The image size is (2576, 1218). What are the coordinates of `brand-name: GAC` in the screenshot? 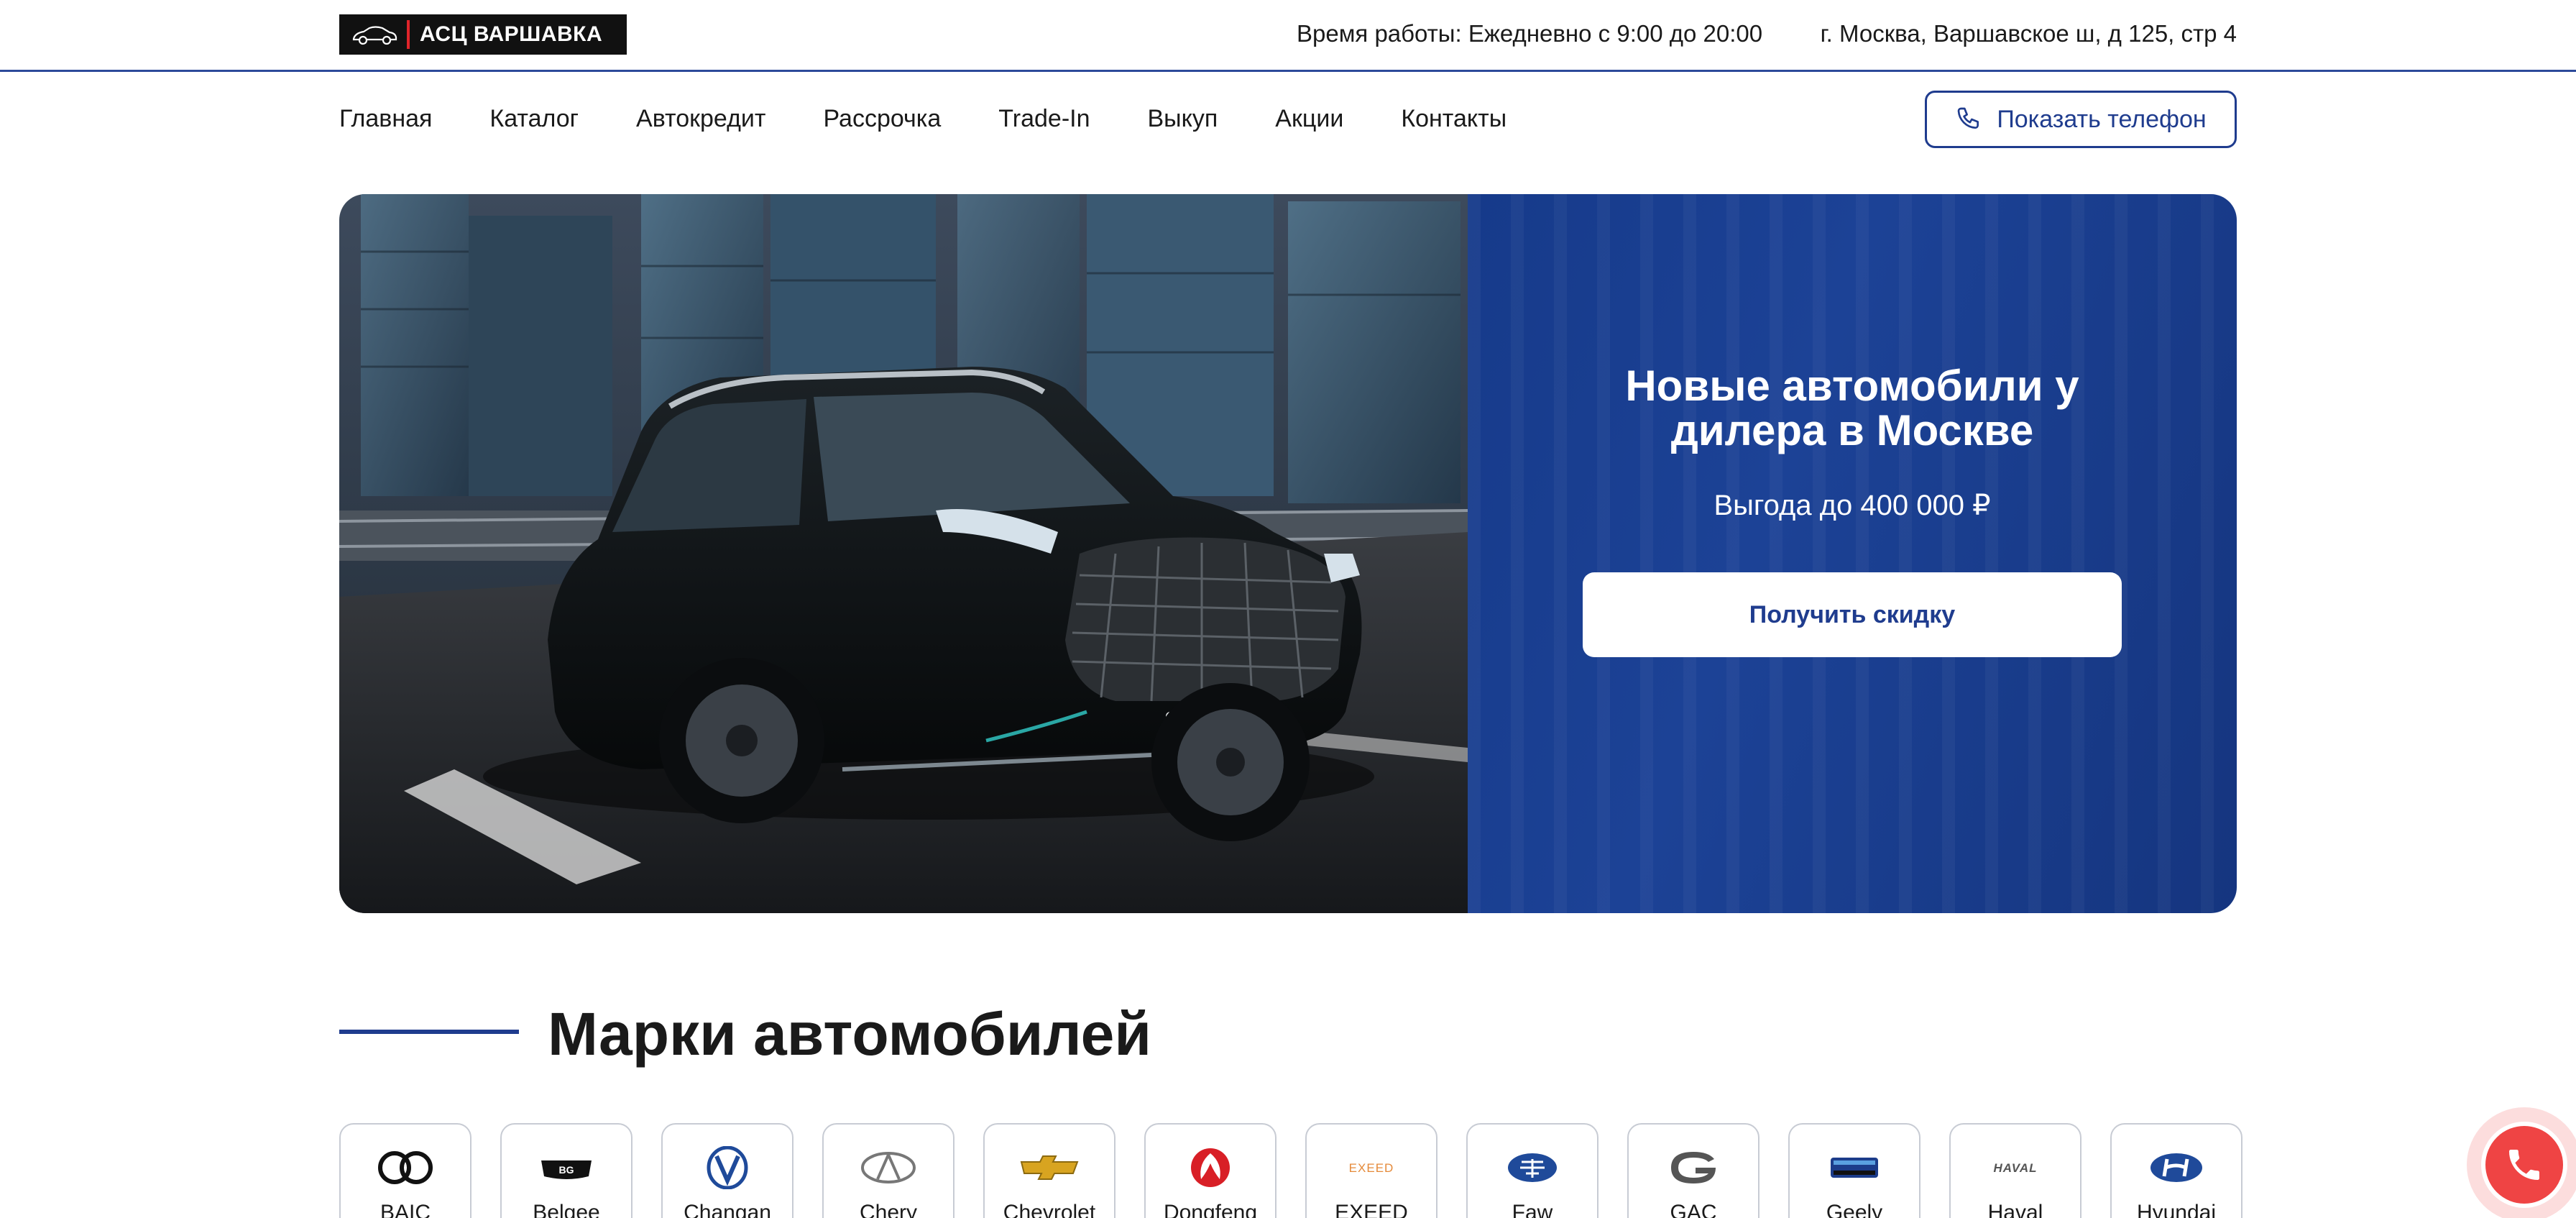 It's located at (1693, 1209).